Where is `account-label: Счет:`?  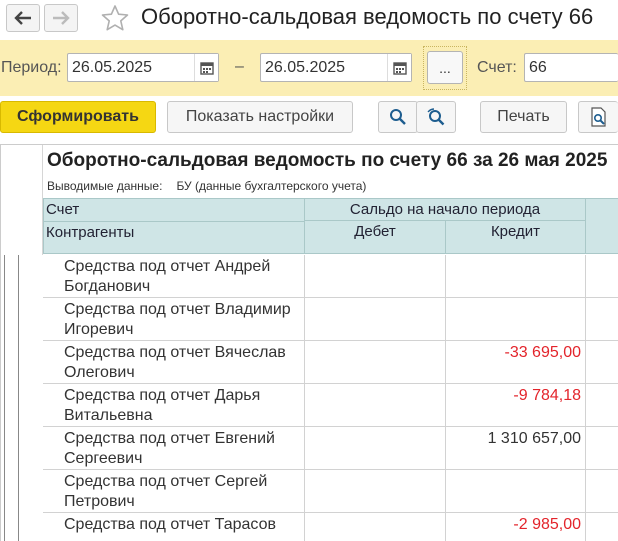
account-label: Счет: is located at coordinates (497, 67).